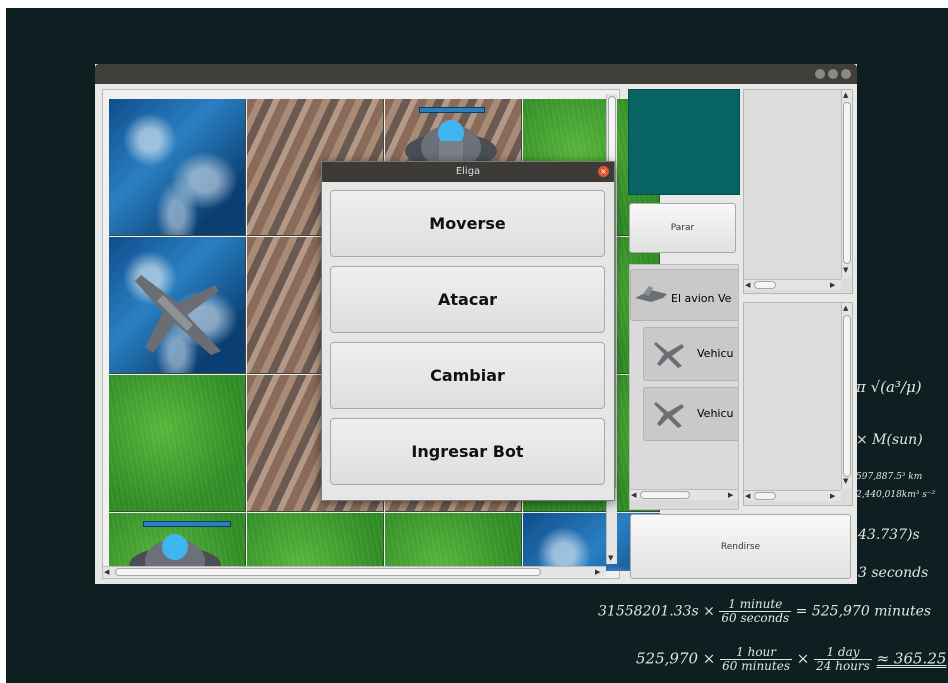 The image size is (948, 683). Describe the element at coordinates (798, 404) in the screenshot. I see `info-panel-bottom: ▲ ▼ ◀ ▶` at that location.